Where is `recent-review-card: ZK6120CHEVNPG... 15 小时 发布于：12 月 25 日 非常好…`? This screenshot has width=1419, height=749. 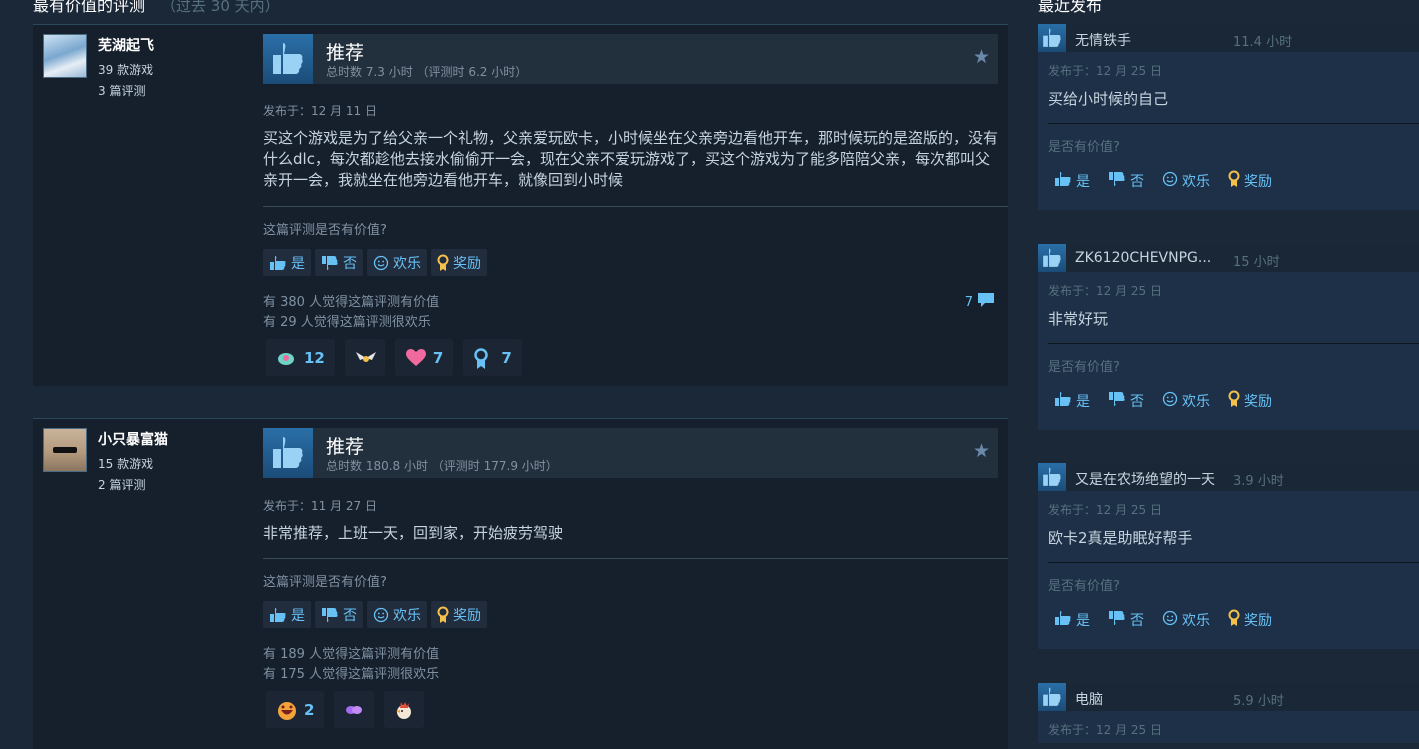
recent-review-card: ZK6120CHEVNPG... 15 小时 发布于：12 月 25 日 非常好… is located at coordinates (1228, 337).